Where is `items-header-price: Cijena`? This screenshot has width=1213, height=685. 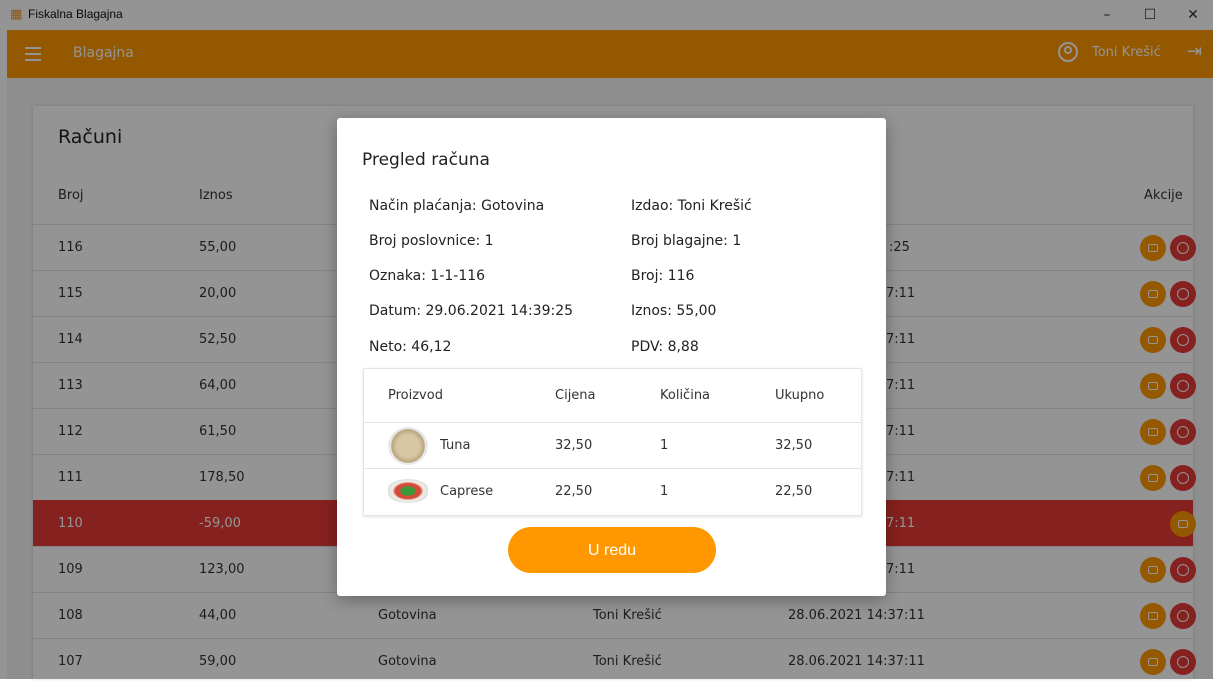
items-header-price: Cijena is located at coordinates (575, 395).